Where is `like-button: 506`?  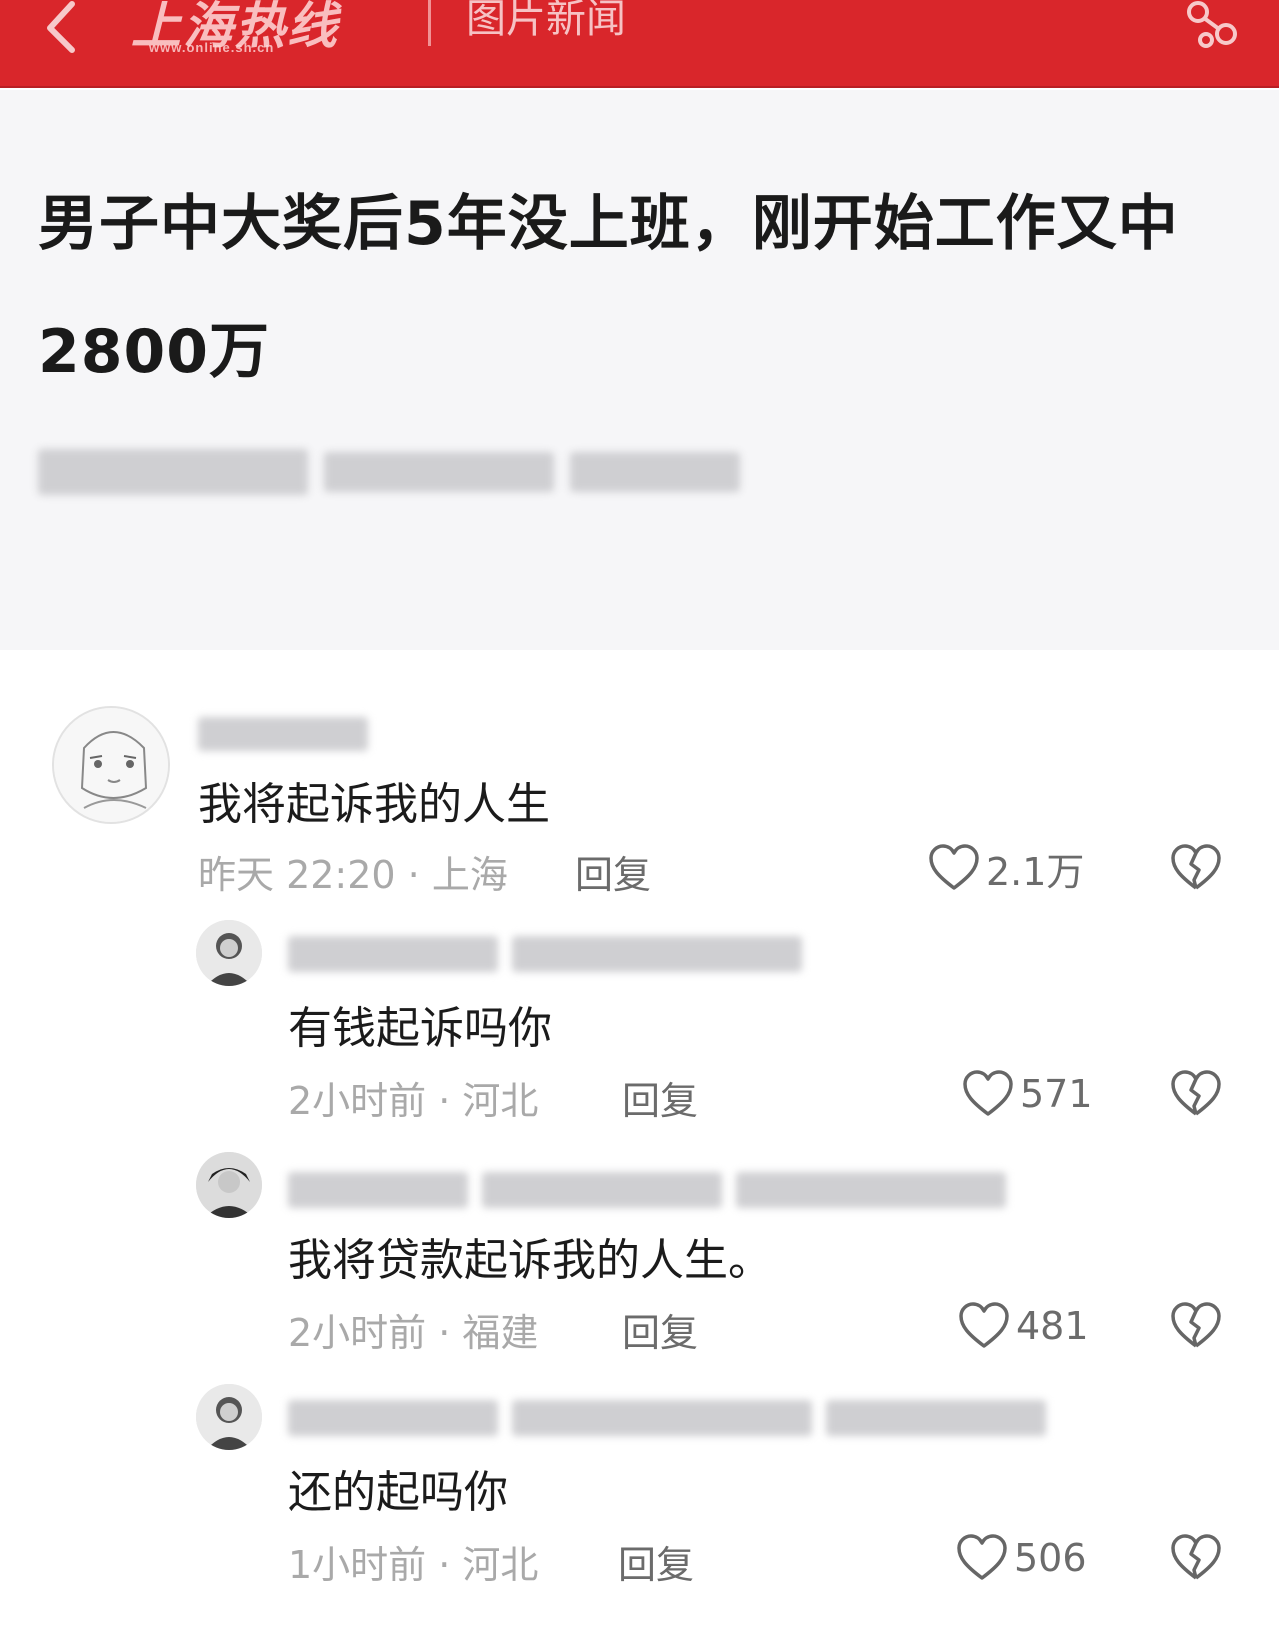 like-button: 506 is located at coordinates (1021, 1558).